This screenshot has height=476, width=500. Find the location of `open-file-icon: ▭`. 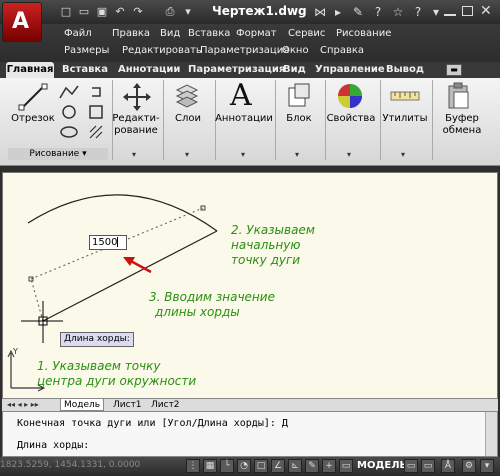

open-file-icon: ▭ is located at coordinates (84, 12).